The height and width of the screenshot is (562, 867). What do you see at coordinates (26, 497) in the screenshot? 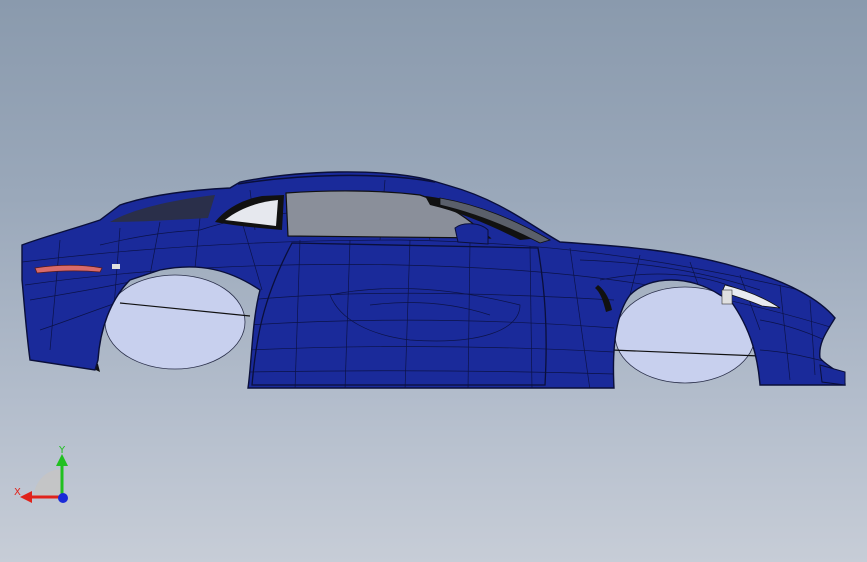
I see `x-axis-arrow` at bounding box center [26, 497].